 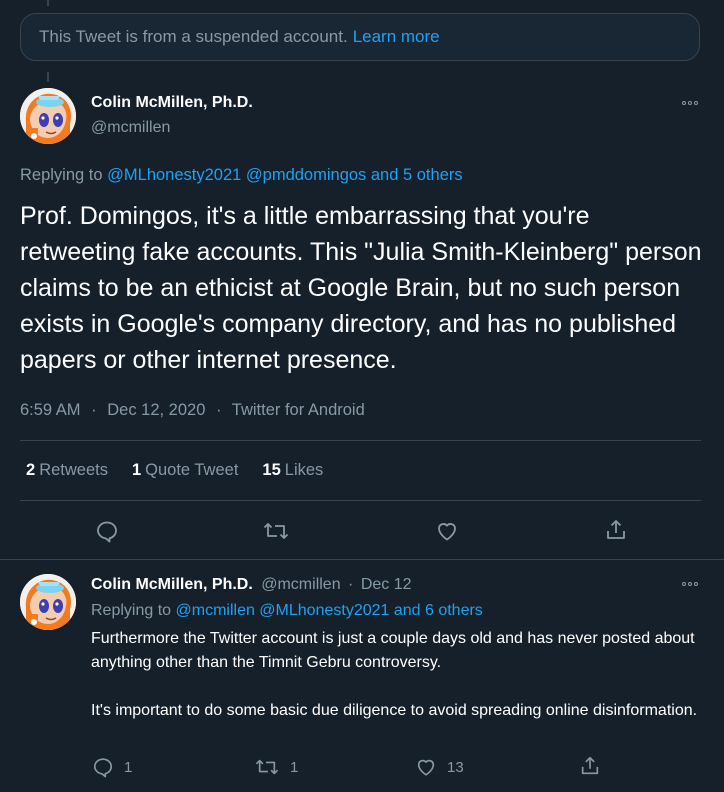 I want to click on quotes-stat: 1 Quote Tweet, so click(x=185, y=470).